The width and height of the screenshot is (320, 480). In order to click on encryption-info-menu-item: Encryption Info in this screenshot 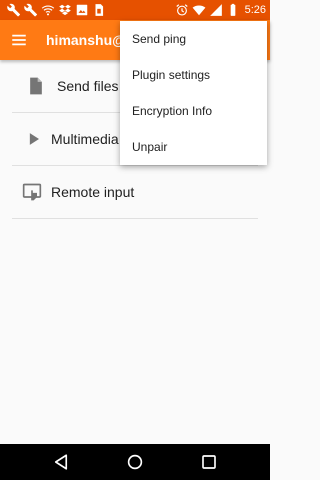, I will do `click(193, 111)`.